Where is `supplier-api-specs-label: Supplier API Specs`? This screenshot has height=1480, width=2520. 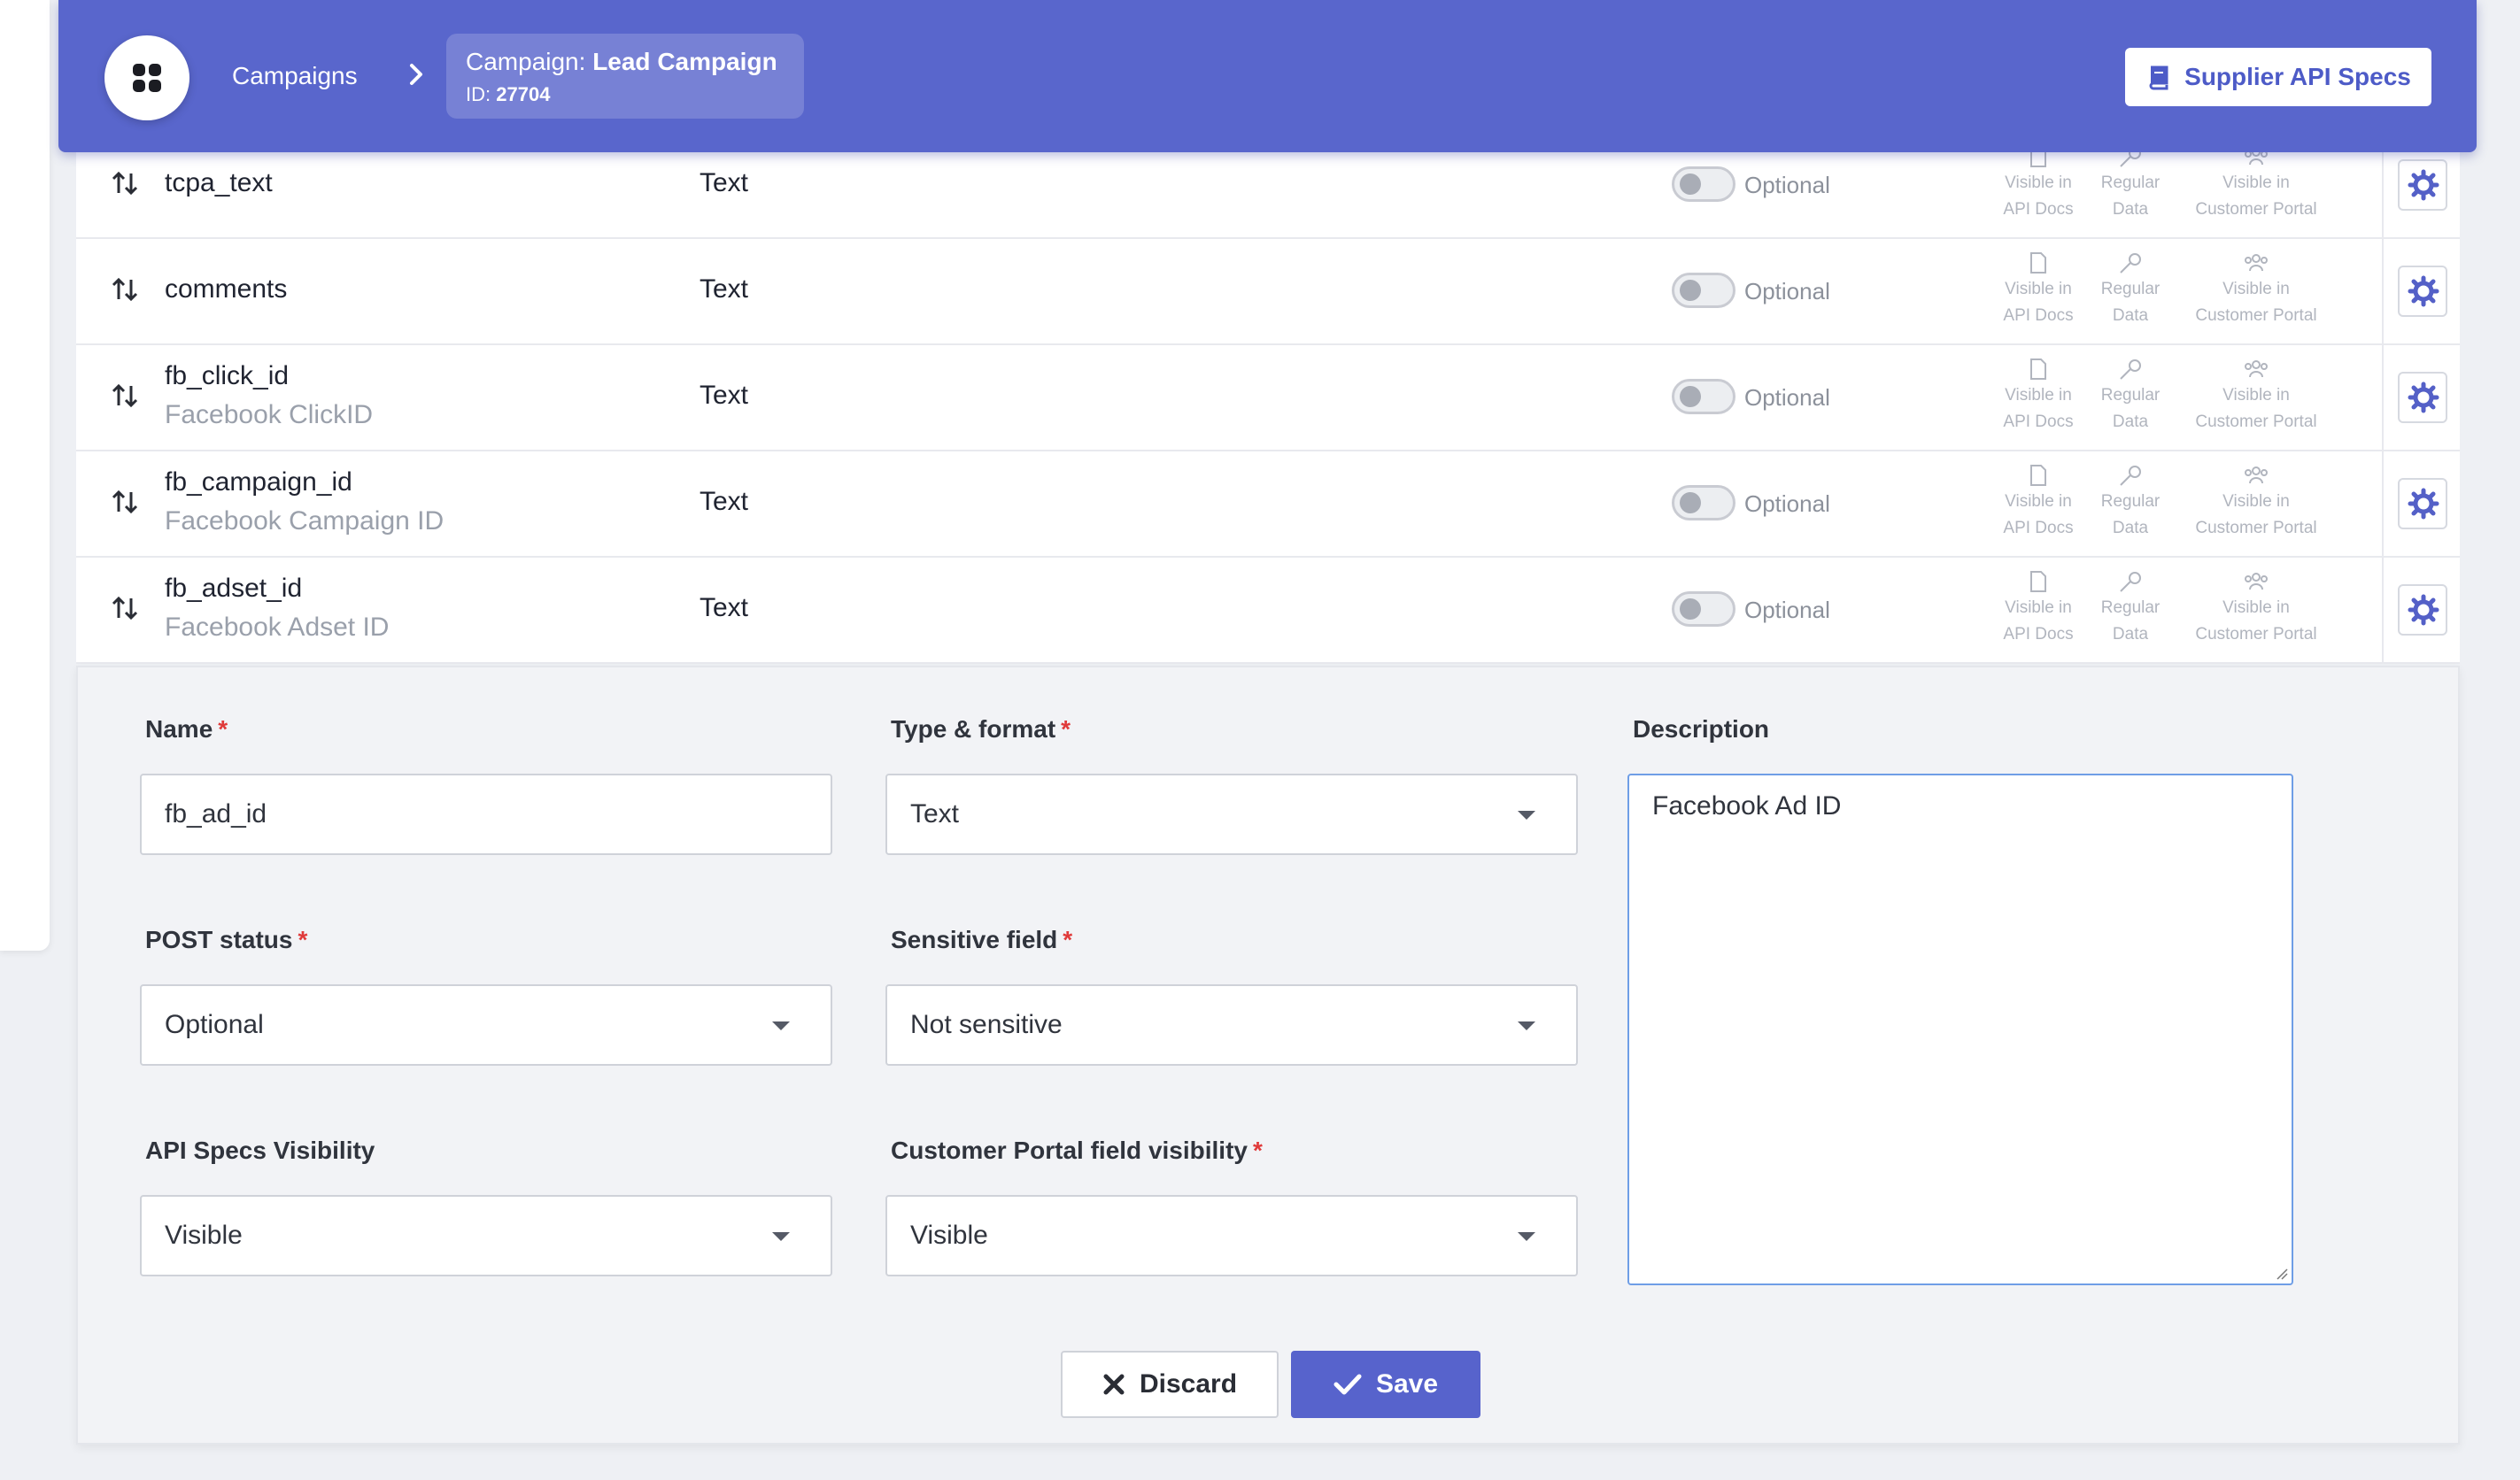 supplier-api-specs-label: Supplier API Specs is located at coordinates (2297, 76).